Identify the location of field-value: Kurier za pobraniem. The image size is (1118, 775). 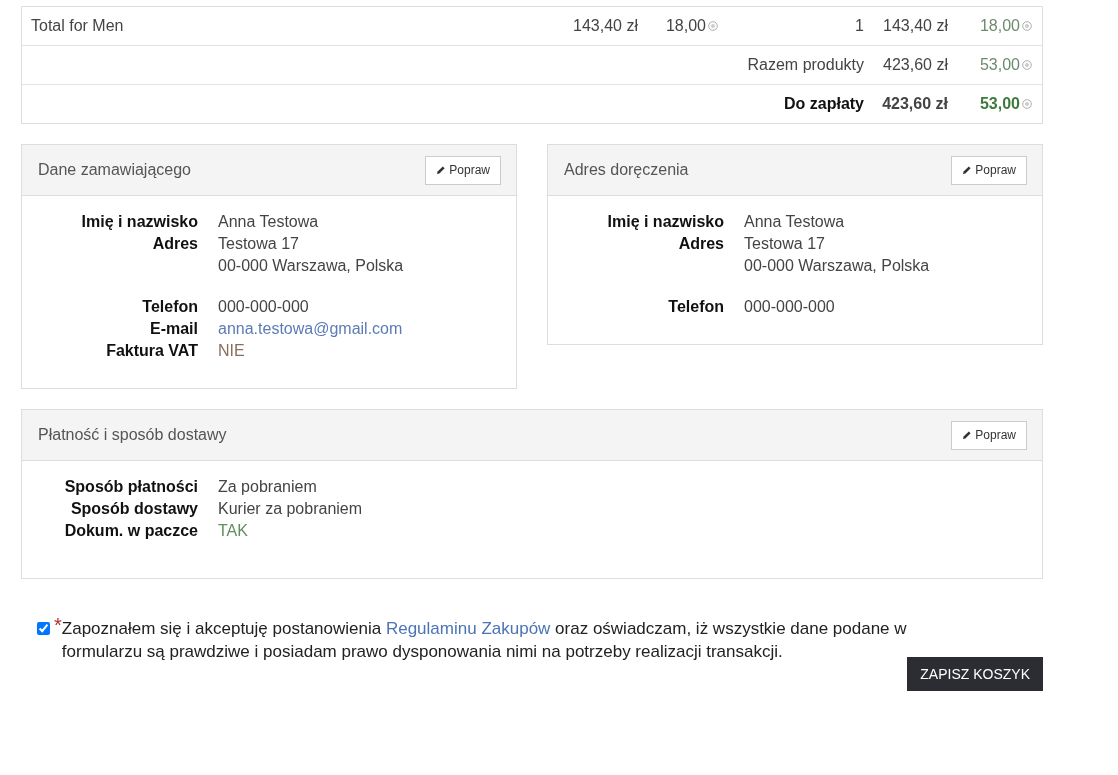
(291, 509).